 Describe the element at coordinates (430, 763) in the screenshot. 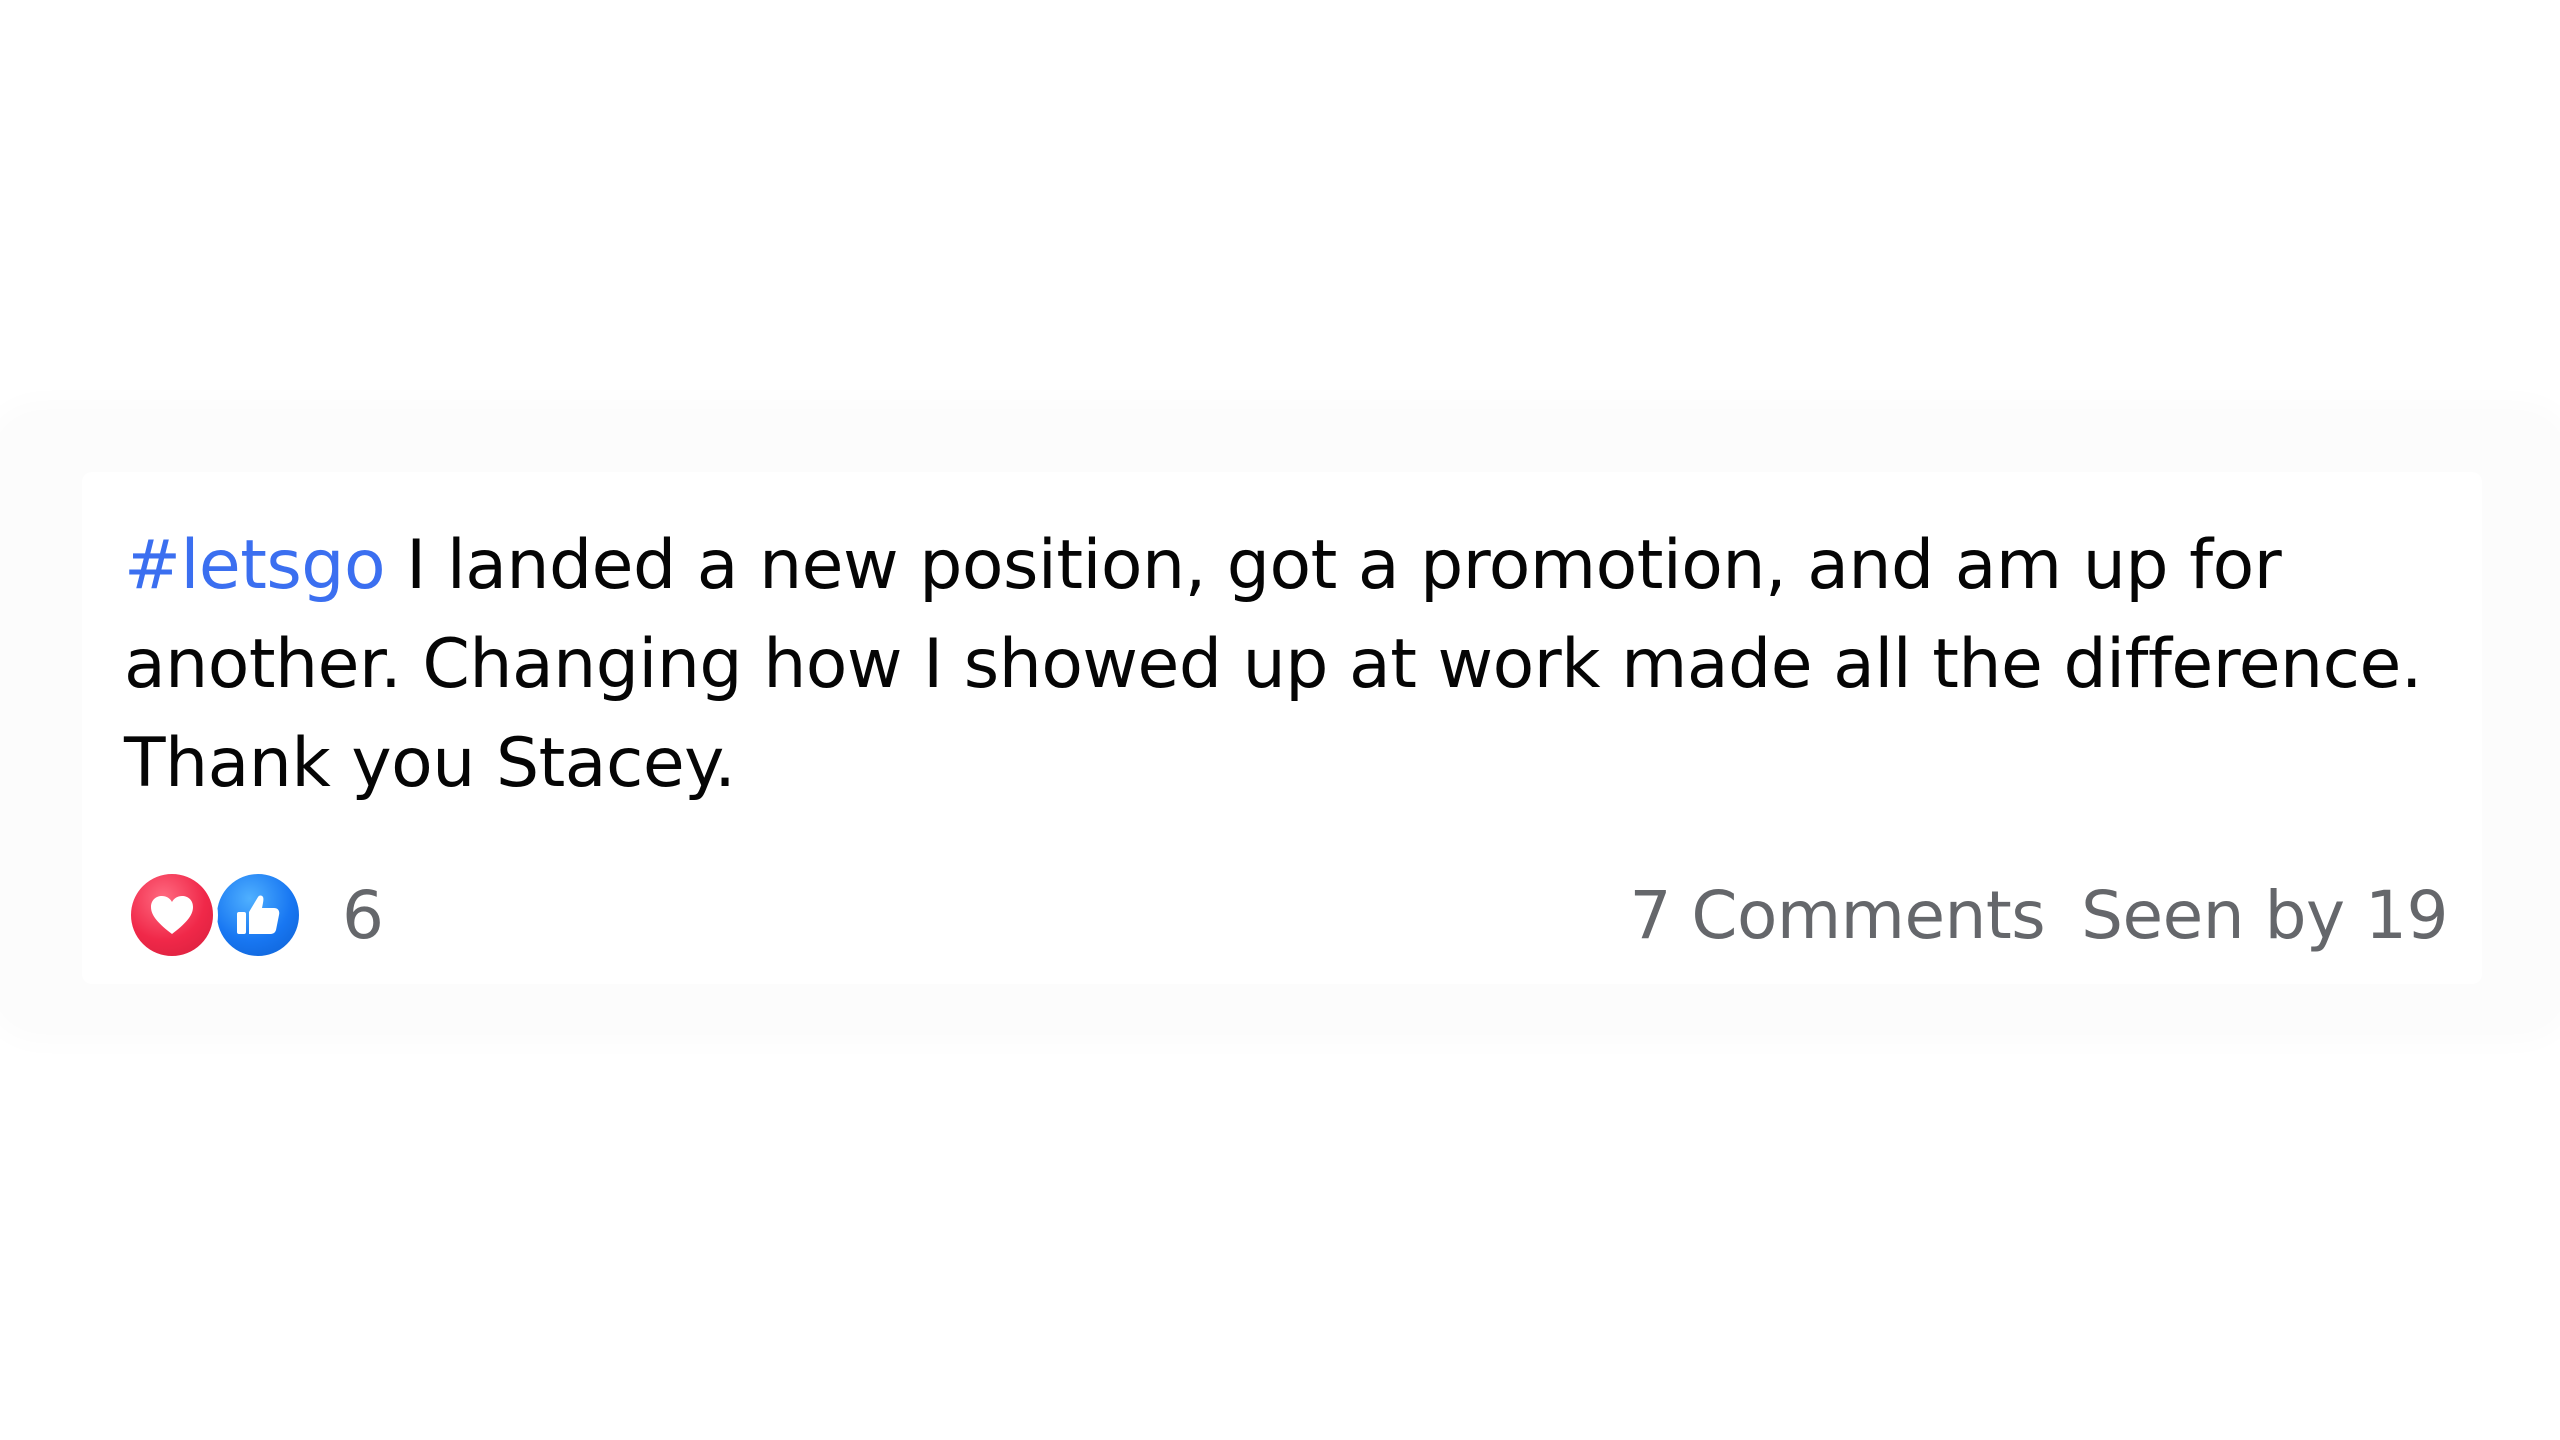

I see `post-body-line-3: Thank you Stacey.` at that location.